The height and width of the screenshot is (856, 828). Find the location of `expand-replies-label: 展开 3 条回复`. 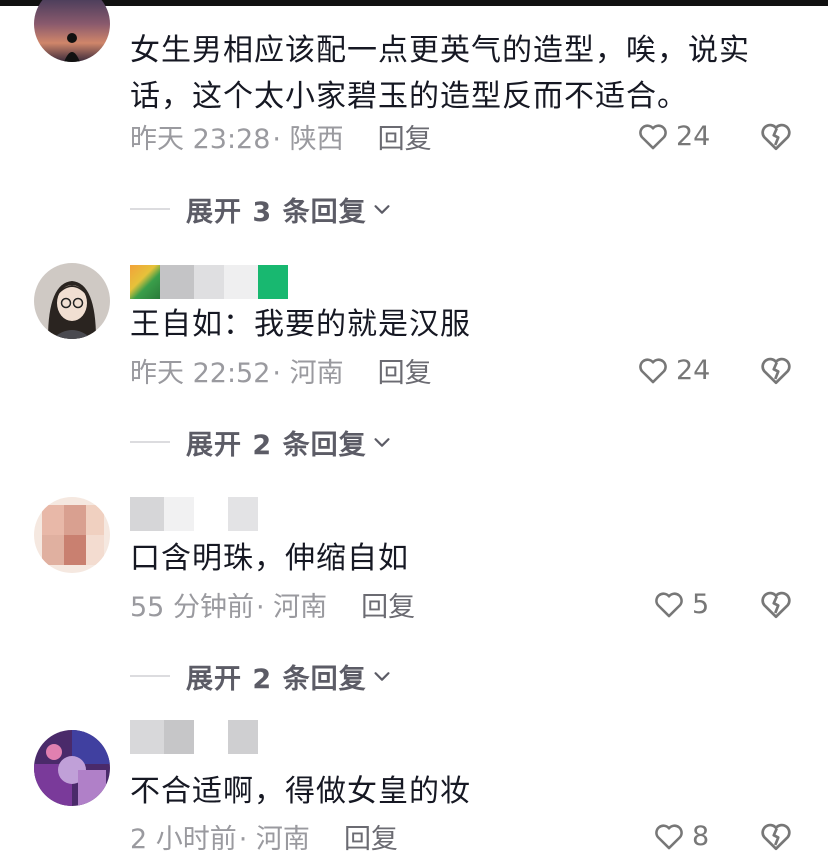

expand-replies-label: 展开 3 条回复 is located at coordinates (276, 212).